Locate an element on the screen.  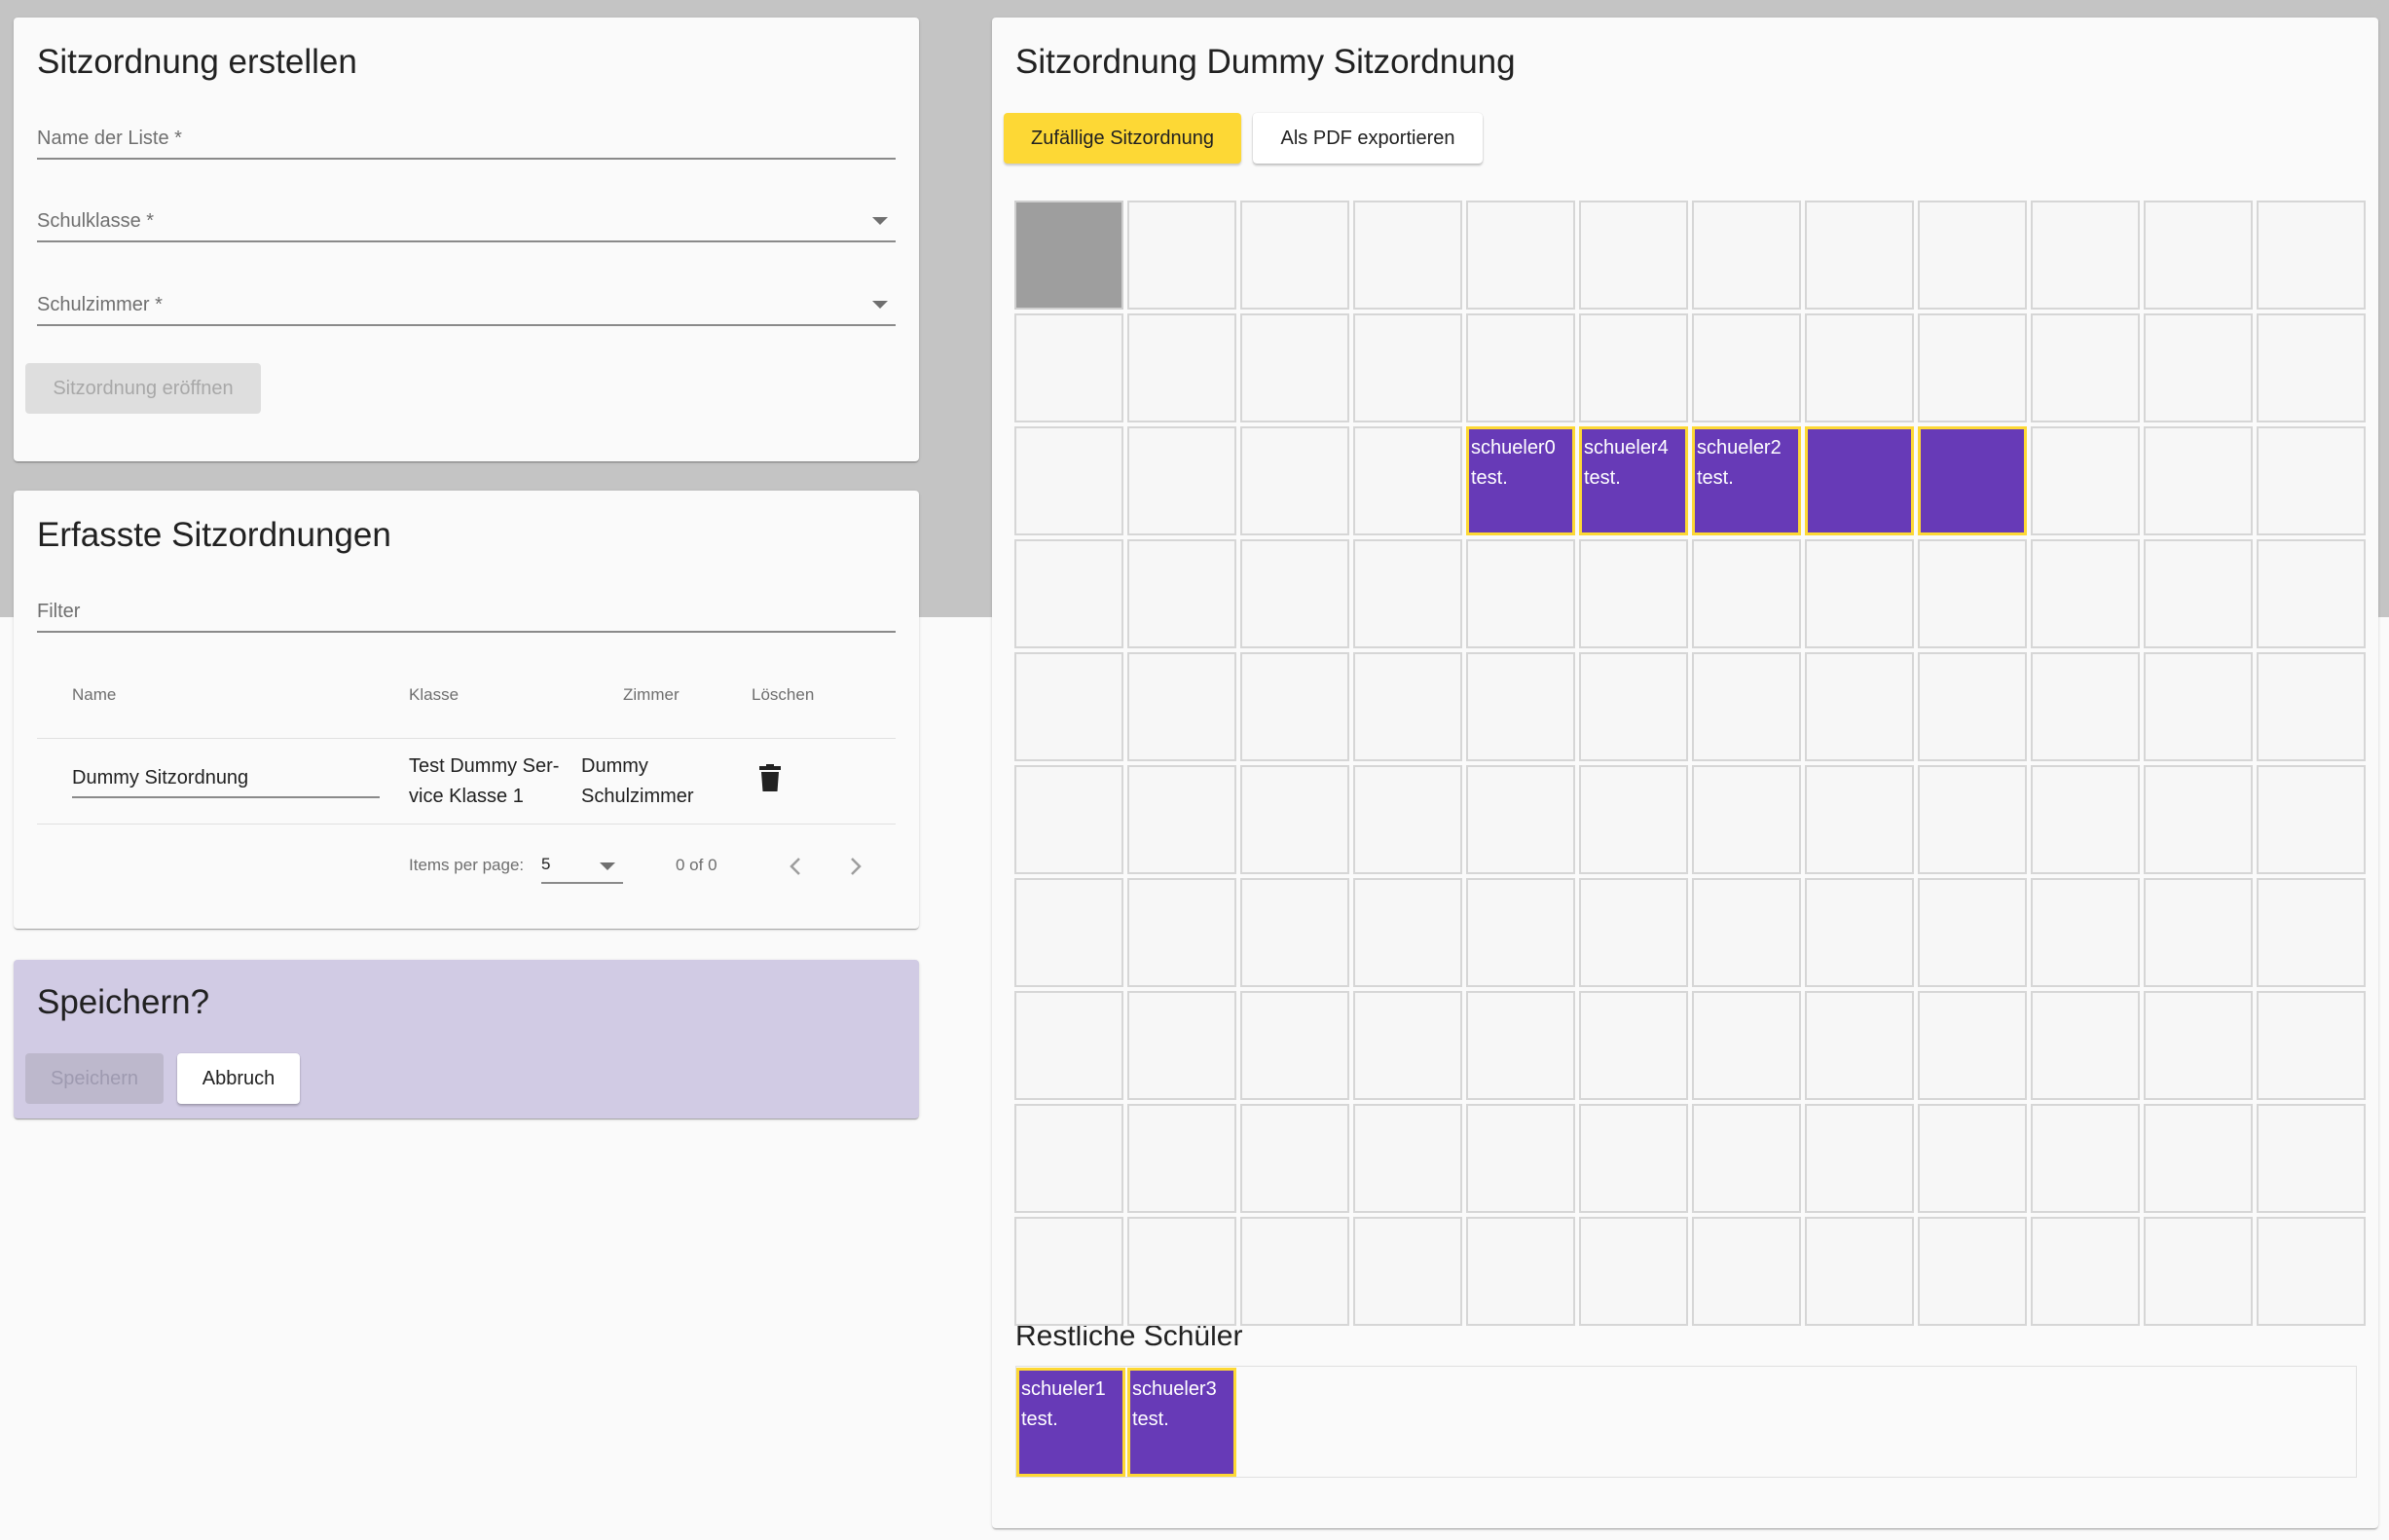
student-seat: schueler2 test. is located at coordinates (1747, 480).